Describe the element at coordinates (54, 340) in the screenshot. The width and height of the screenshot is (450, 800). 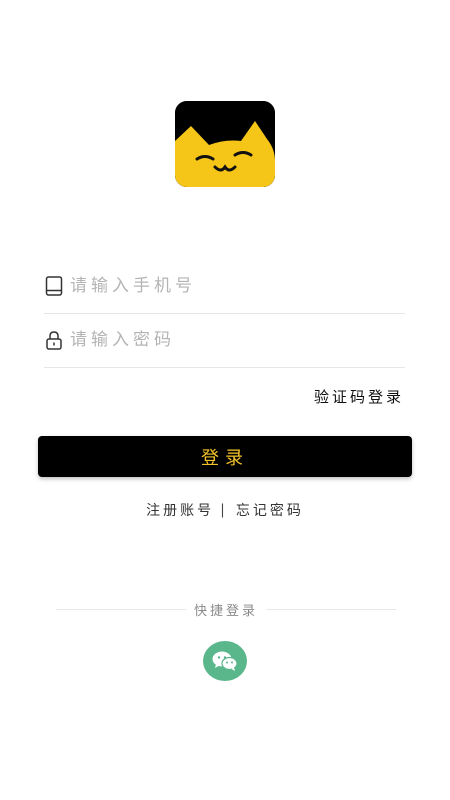
I see `lock-icon` at that location.